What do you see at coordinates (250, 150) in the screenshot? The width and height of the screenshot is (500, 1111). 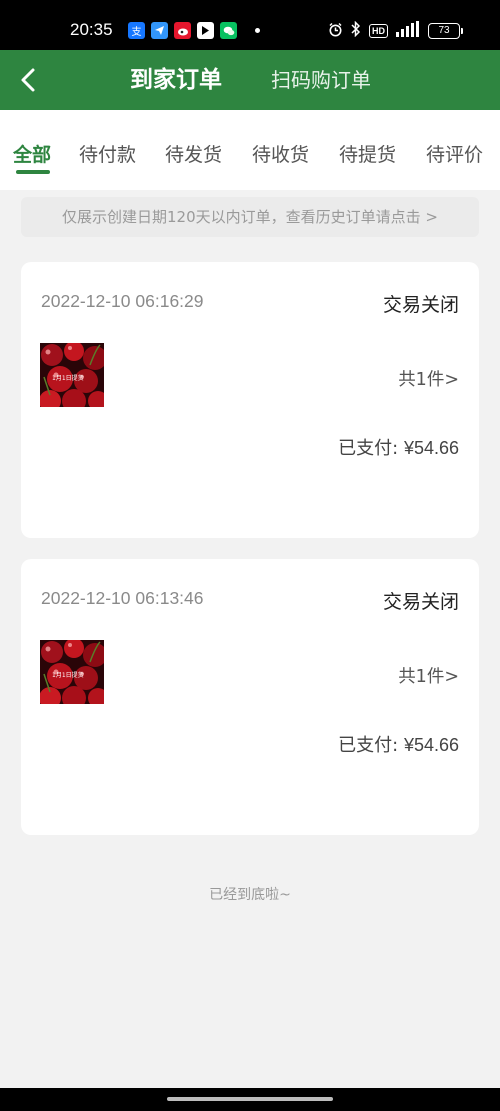 I see `order-filter-bar: 全部 待付款 待发货 待收货 待提货 待评价` at bounding box center [250, 150].